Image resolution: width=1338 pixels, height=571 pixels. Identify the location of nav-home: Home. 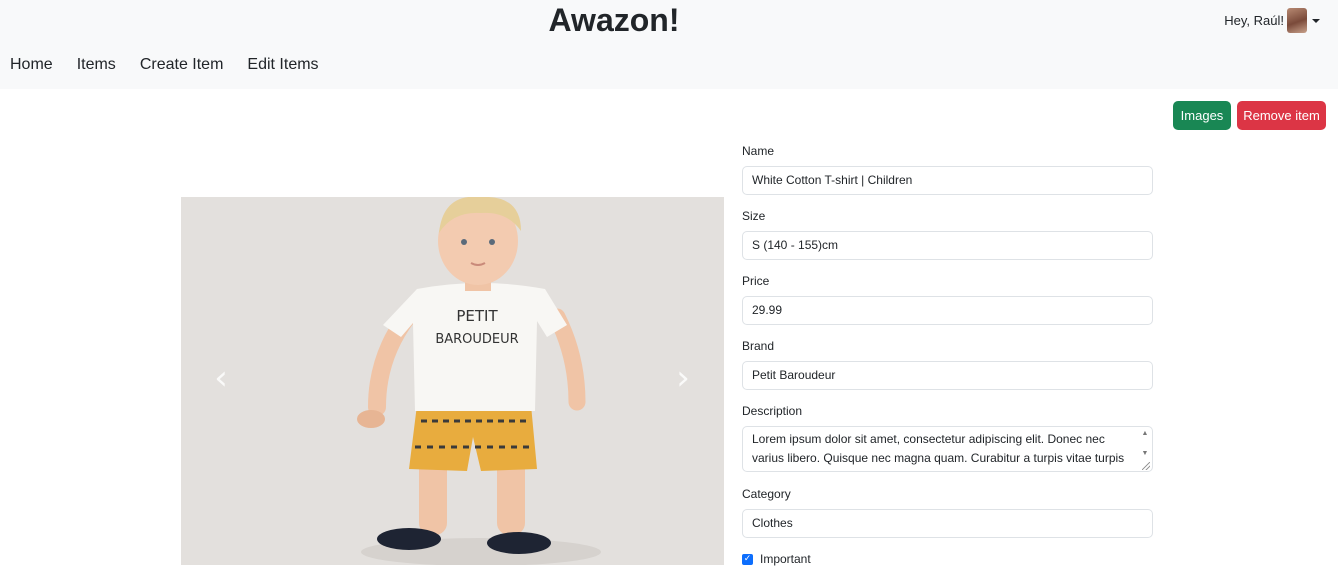
(31, 65).